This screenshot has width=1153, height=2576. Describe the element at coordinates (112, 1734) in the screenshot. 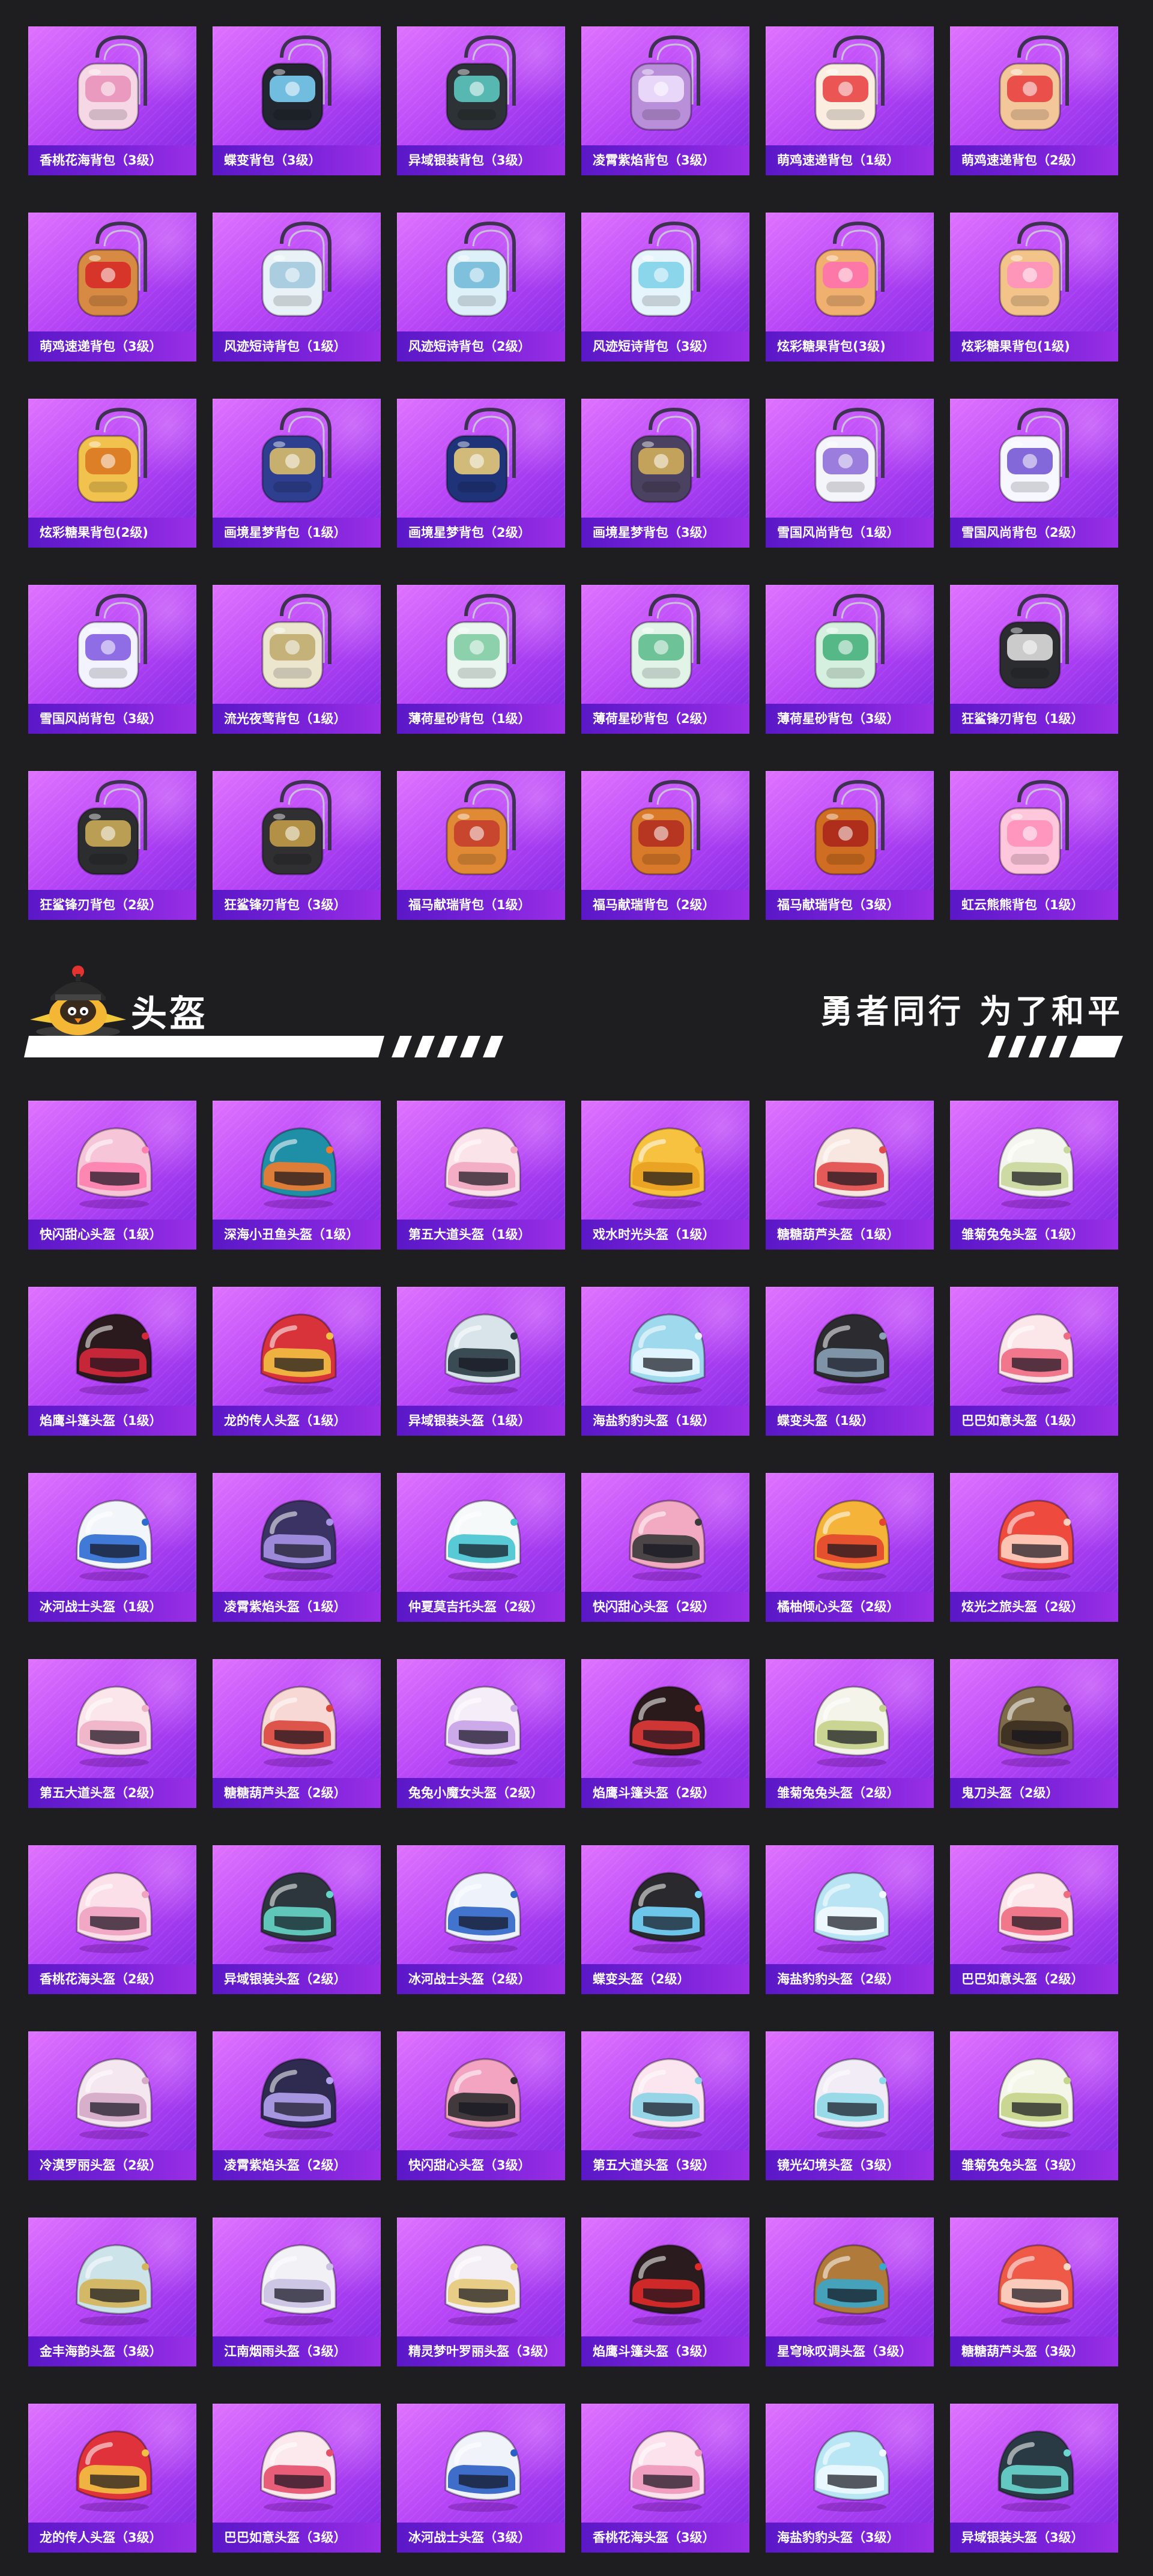

I see `helmet-card: 第五大道头盔（2级）` at that location.